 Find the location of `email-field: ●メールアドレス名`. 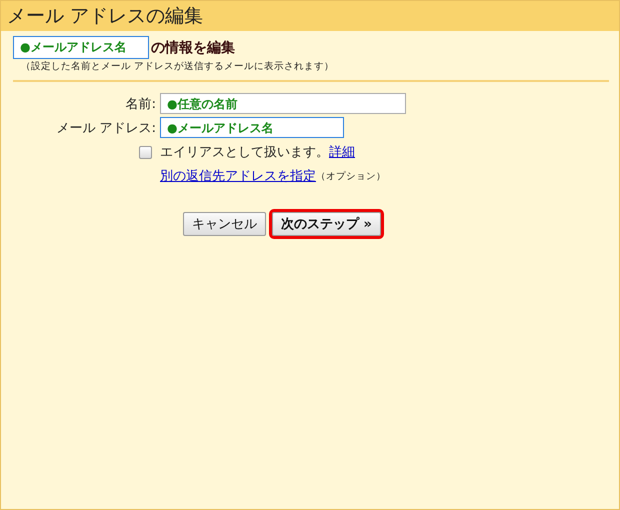

email-field: ●メールアドレス名 is located at coordinates (252, 127).